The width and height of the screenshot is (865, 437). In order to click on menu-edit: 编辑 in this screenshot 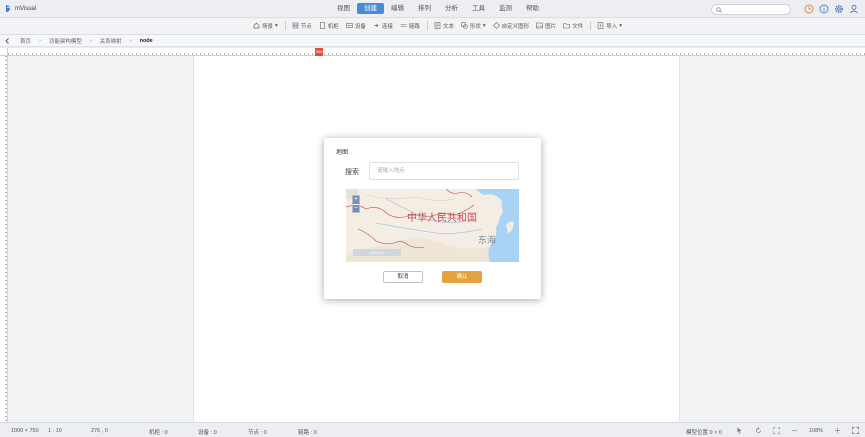, I will do `click(397, 8)`.